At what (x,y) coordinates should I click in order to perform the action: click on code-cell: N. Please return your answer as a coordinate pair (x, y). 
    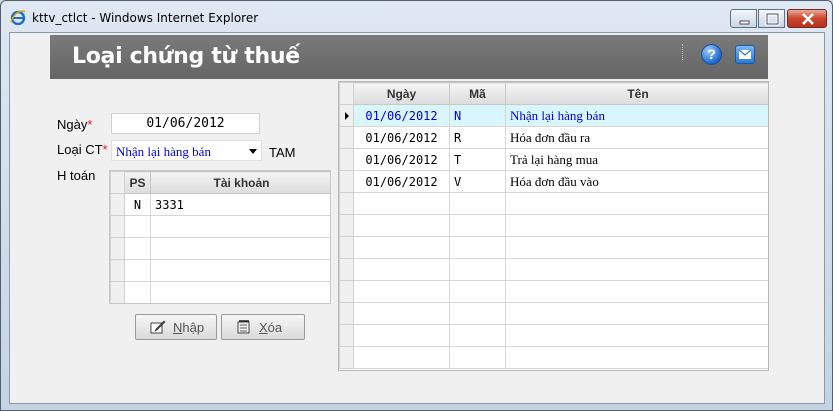
    Looking at the image, I should click on (477, 115).